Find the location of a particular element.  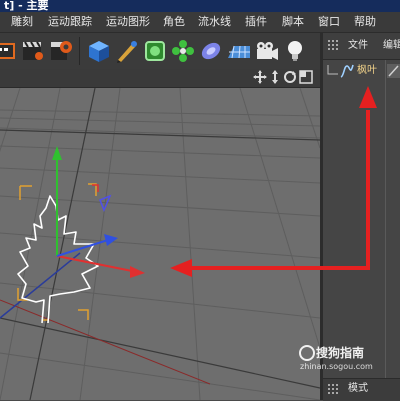

tab-mode: 模式 is located at coordinates (358, 389).